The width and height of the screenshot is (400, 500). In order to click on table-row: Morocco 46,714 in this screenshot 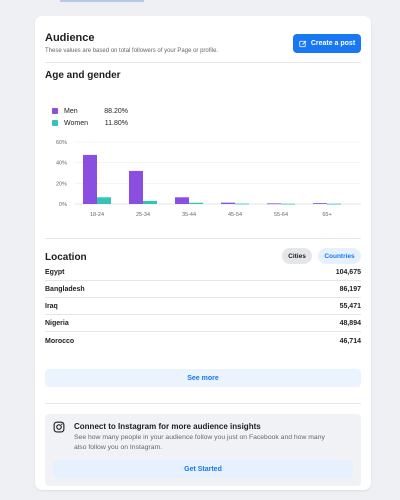, I will do `click(203, 341)`.